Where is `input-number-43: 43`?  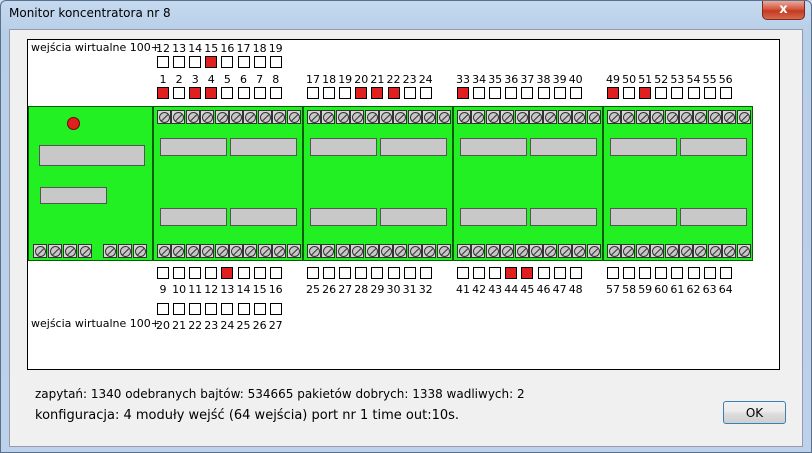 input-number-43: 43 is located at coordinates (495, 289).